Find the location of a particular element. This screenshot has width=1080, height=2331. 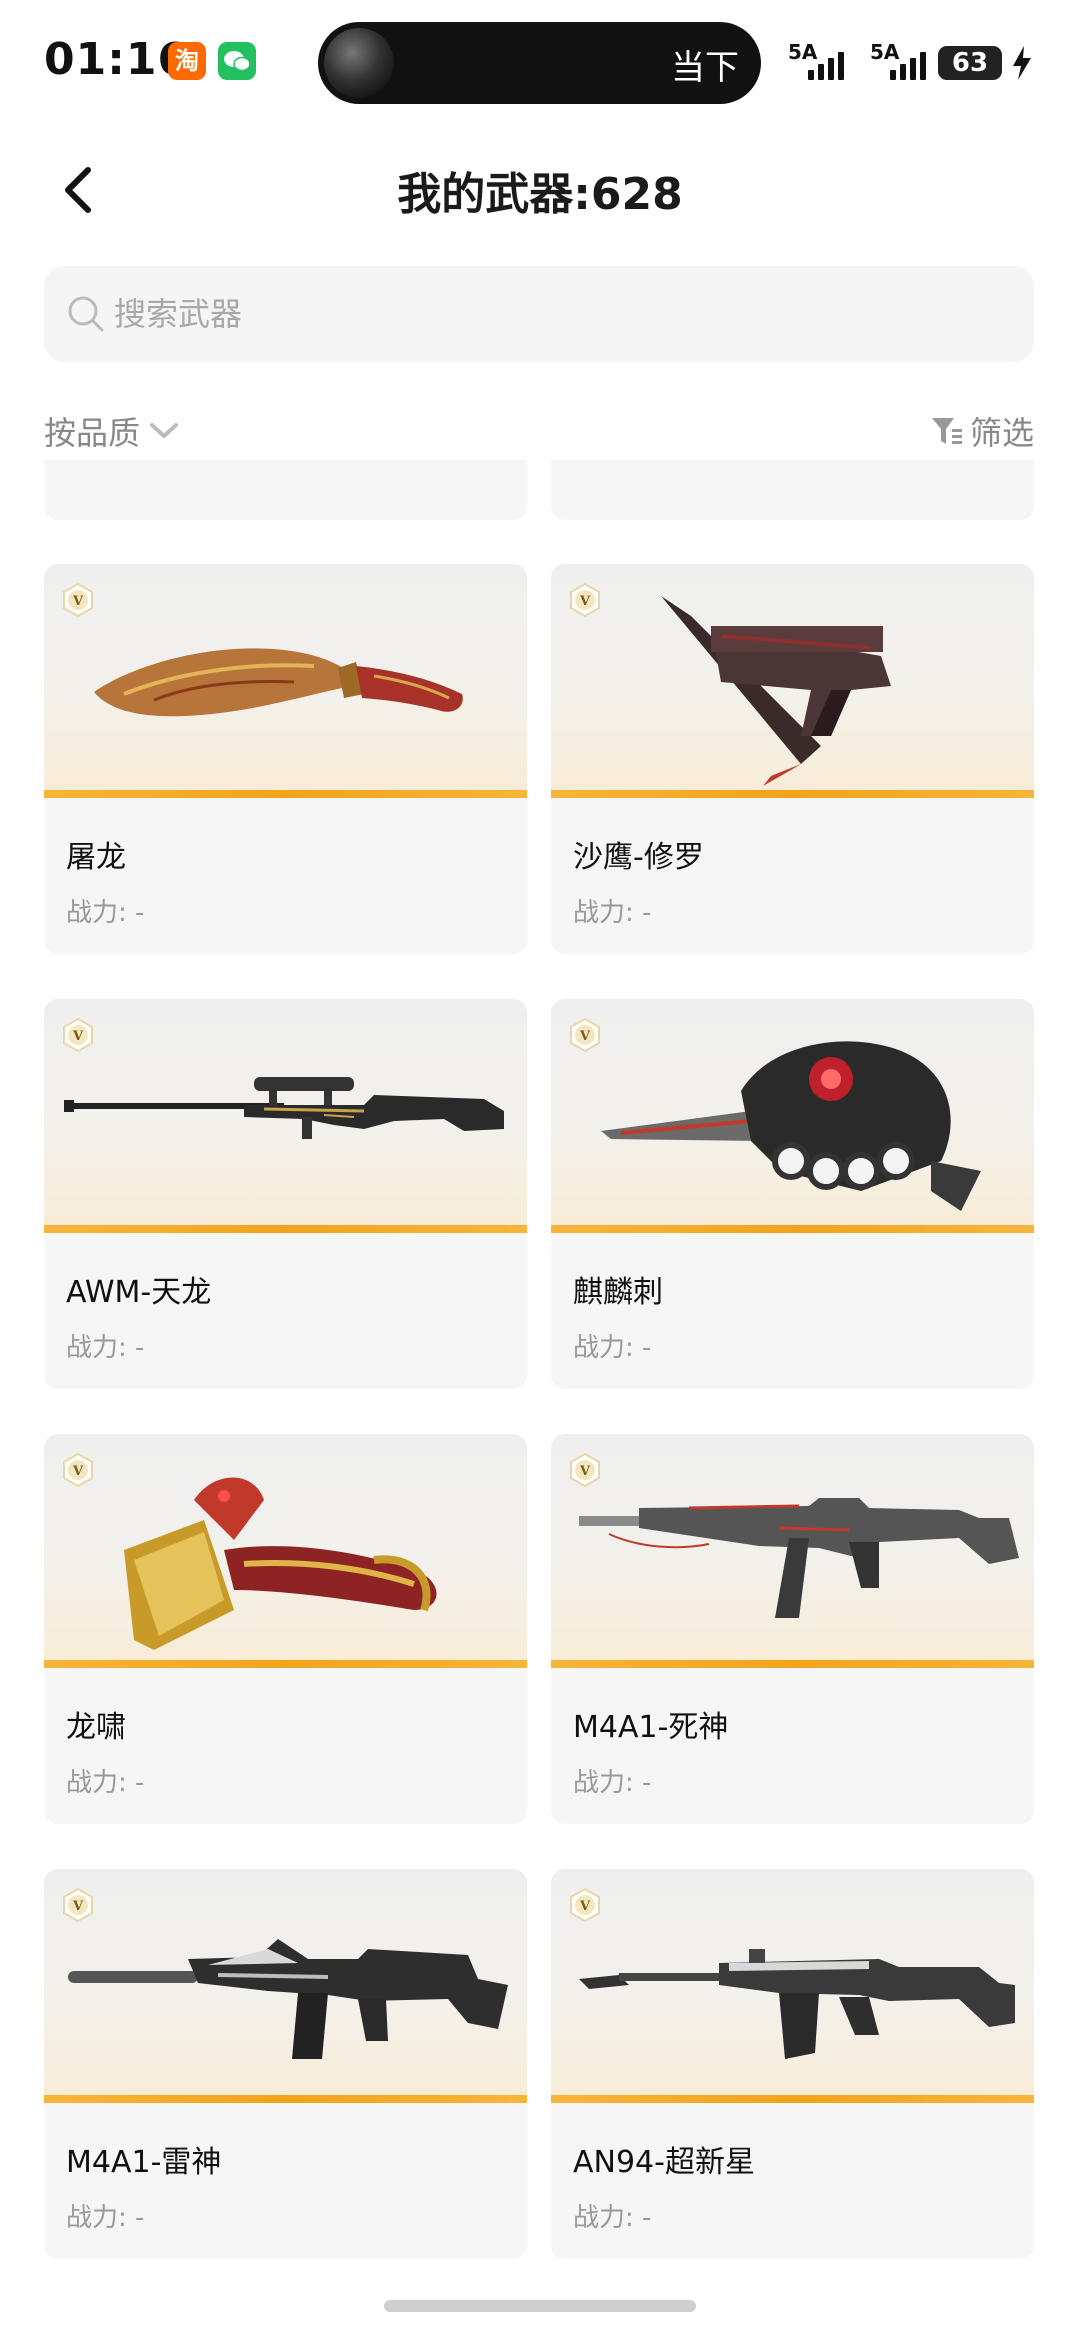

home-indicator is located at coordinates (540, 2306).